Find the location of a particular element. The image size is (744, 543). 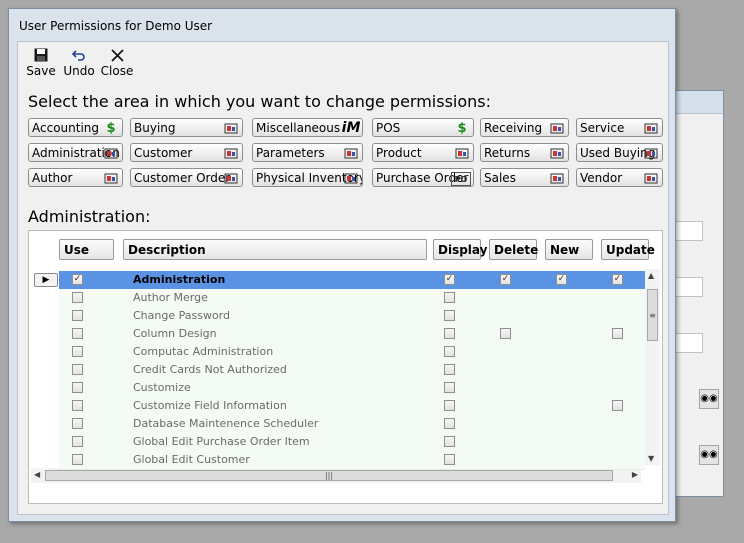

area-button-sales: Sales is located at coordinates (524, 177).